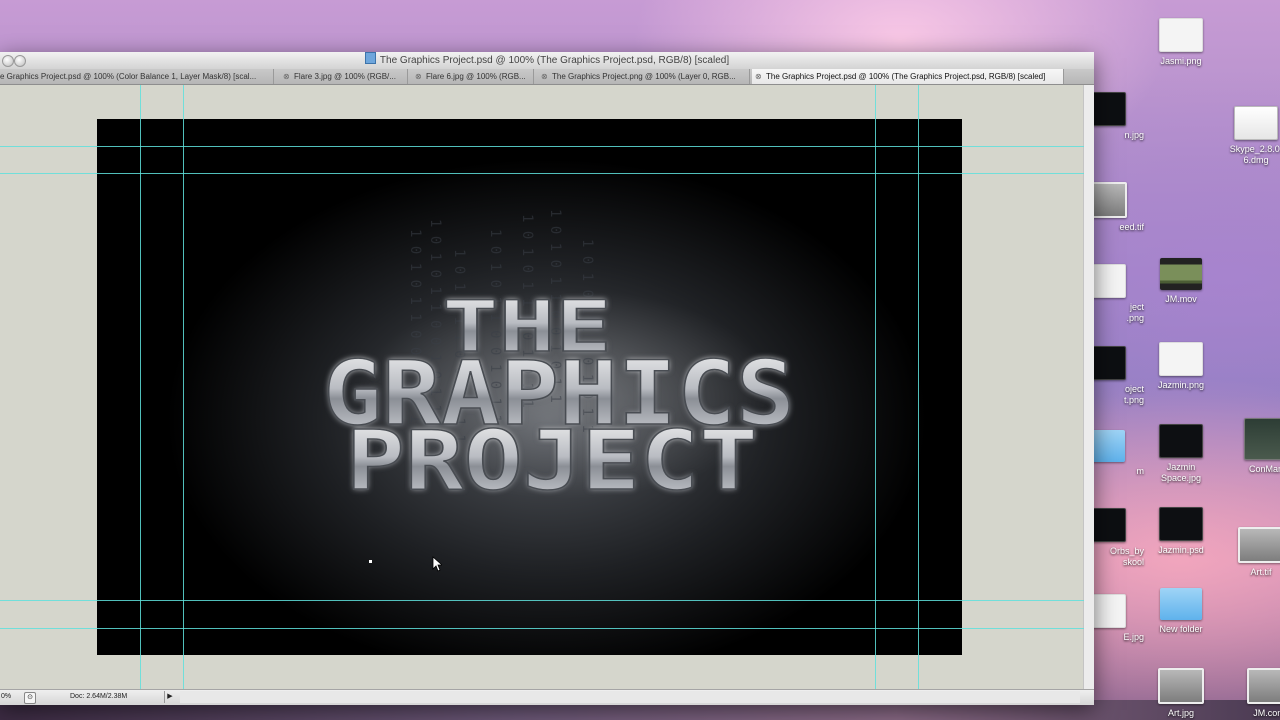 The height and width of the screenshot is (720, 1280). I want to click on desktop-icon-art-tif: Art.tif, so click(1246, 552).